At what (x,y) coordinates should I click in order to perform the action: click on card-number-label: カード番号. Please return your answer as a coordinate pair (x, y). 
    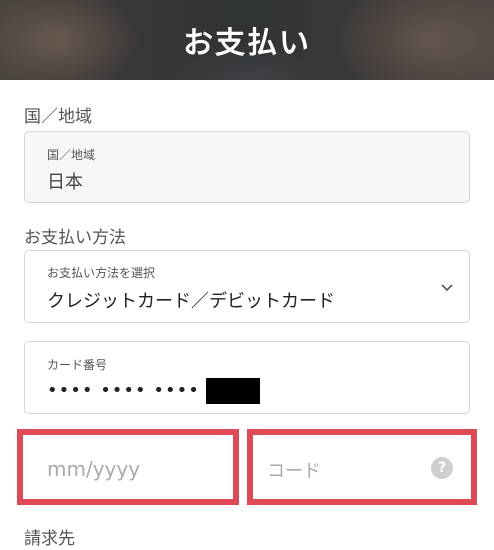
    Looking at the image, I should click on (77, 365).